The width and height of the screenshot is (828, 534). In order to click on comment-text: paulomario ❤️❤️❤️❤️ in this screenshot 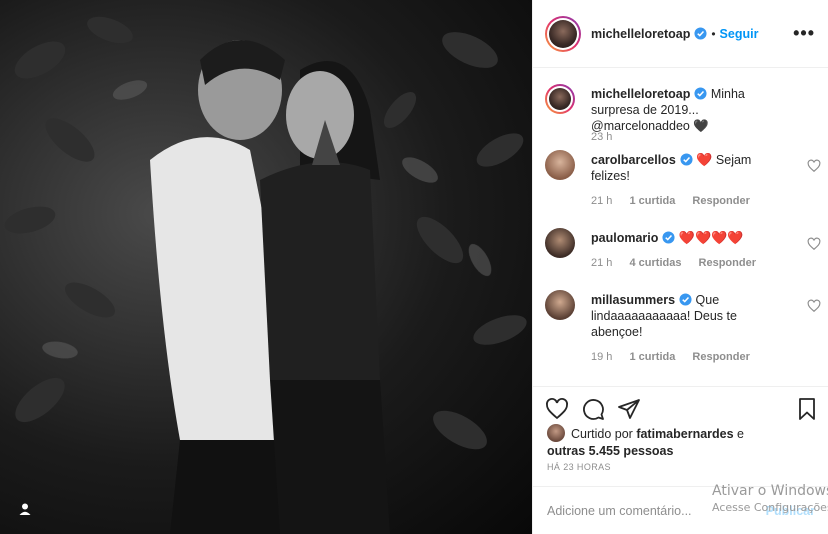, I will do `click(691, 238)`.